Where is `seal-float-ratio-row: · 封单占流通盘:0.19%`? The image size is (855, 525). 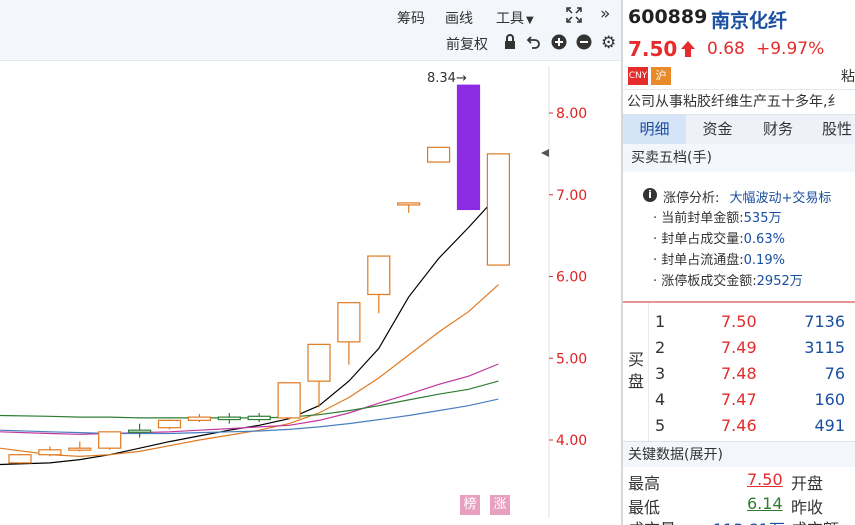
seal-float-ratio-row: · 封单占流通盘:0.19% is located at coordinates (719, 258).